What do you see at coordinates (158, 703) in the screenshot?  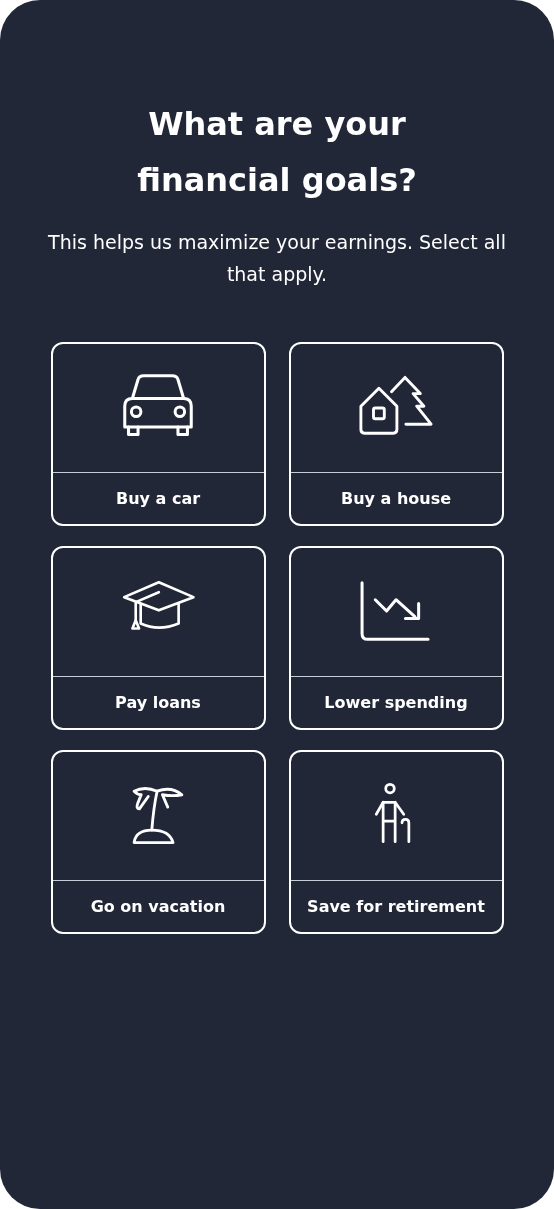 I see `goal-label: Pay loans` at bounding box center [158, 703].